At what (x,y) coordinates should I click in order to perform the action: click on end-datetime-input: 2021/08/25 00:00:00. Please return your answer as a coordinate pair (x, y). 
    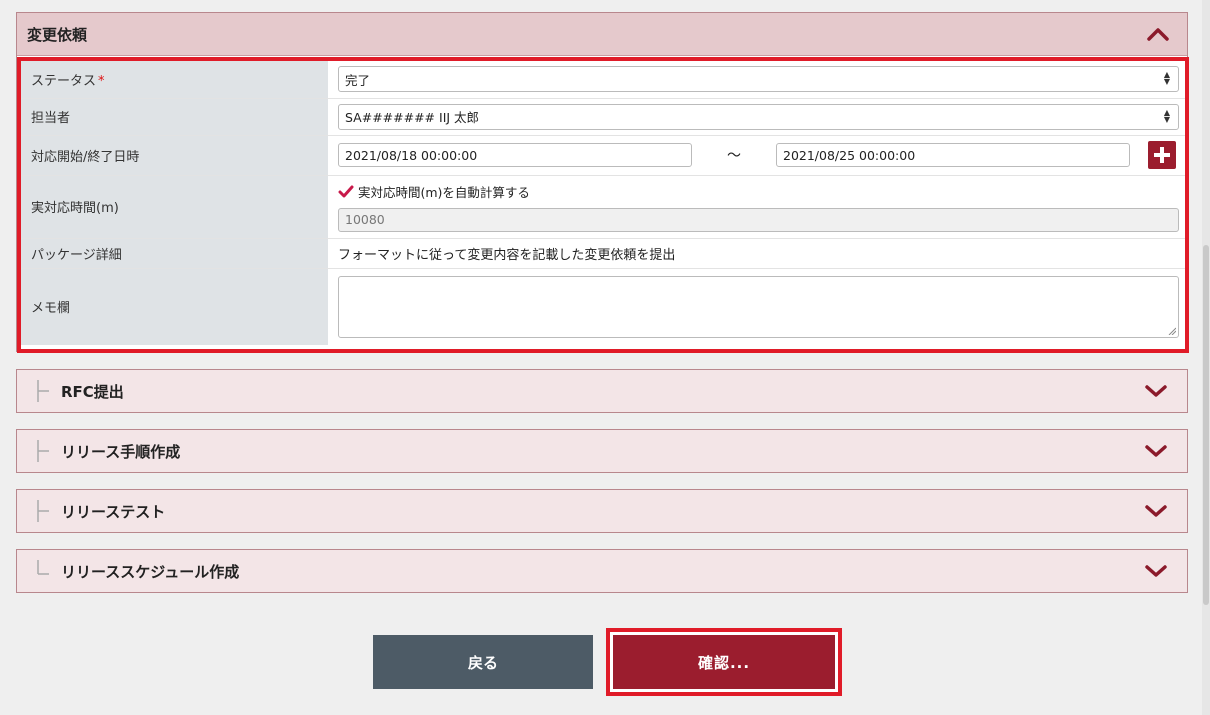
    Looking at the image, I should click on (953, 155).